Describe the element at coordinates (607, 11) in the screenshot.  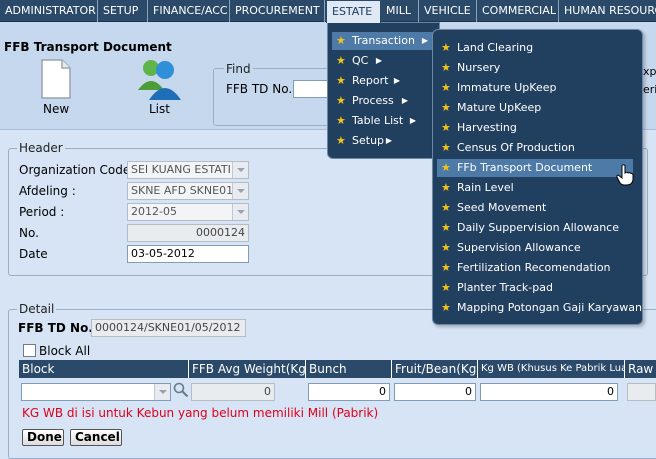
I see `menu-human-resource: HUMAN RESOURC` at that location.